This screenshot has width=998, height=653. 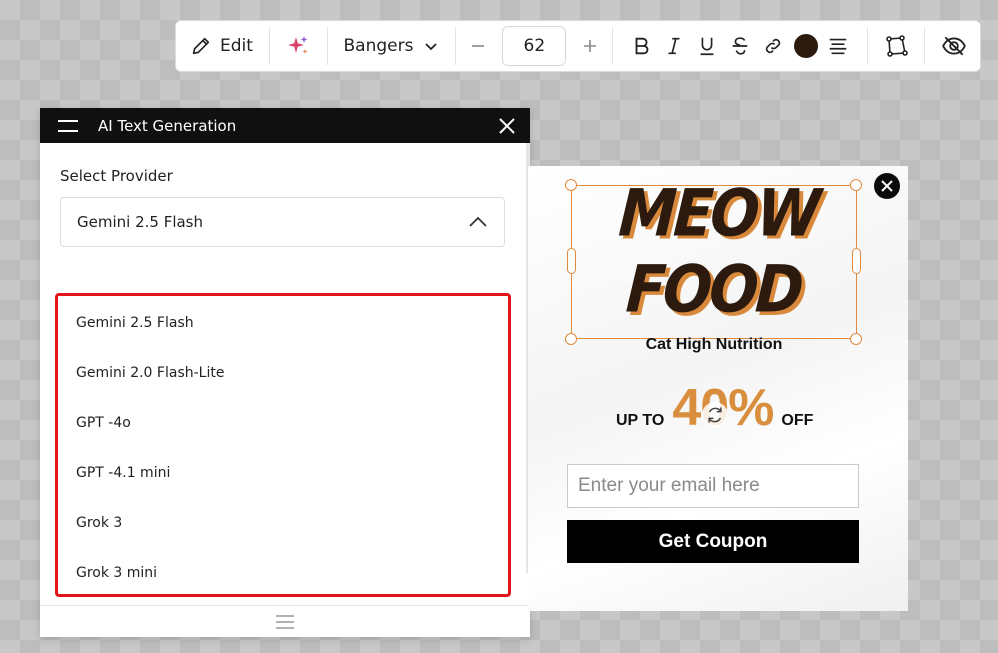 I want to click on provider-label: Select Provider, so click(x=116, y=176).